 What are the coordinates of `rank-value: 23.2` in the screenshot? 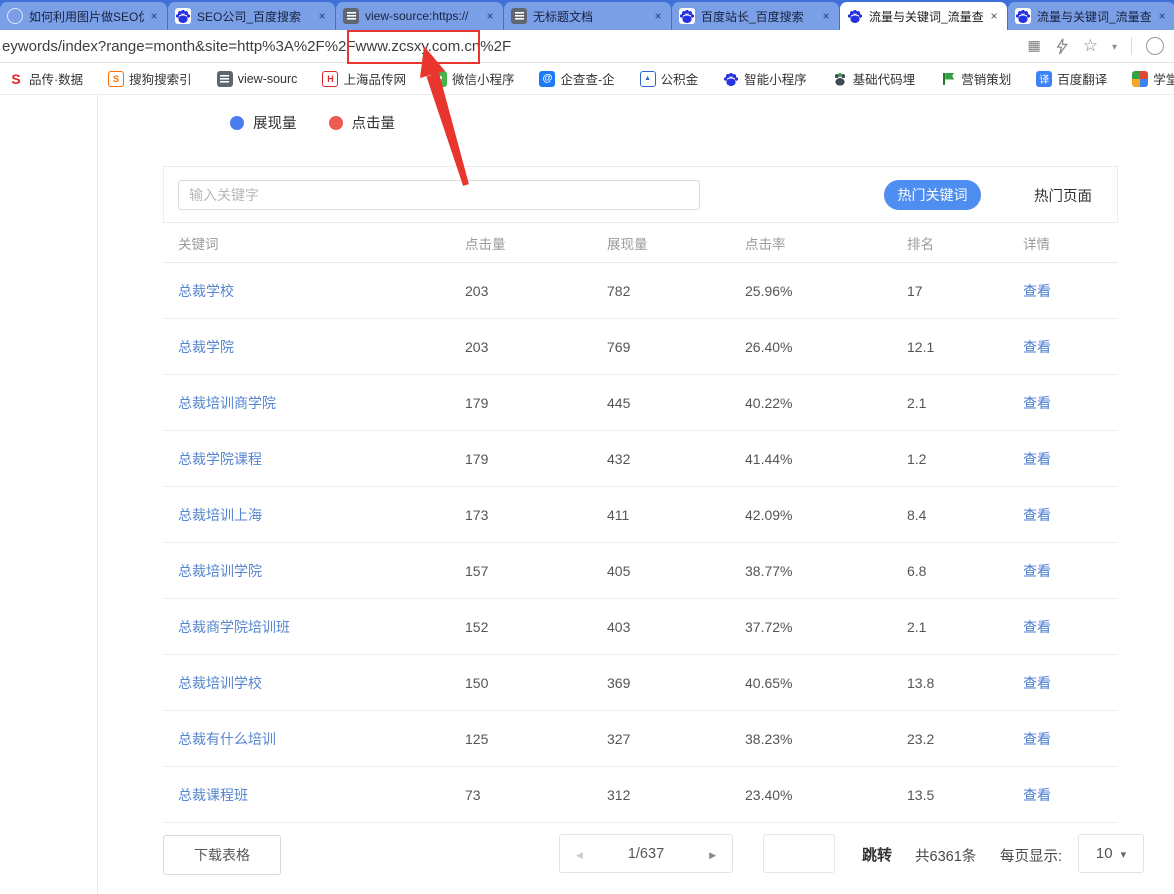 It's located at (921, 738).